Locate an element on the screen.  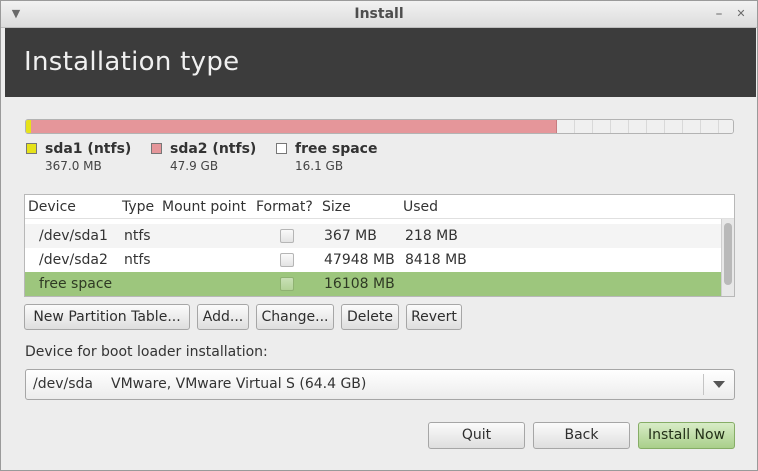
legend-size: 47.9 GB is located at coordinates (194, 166).